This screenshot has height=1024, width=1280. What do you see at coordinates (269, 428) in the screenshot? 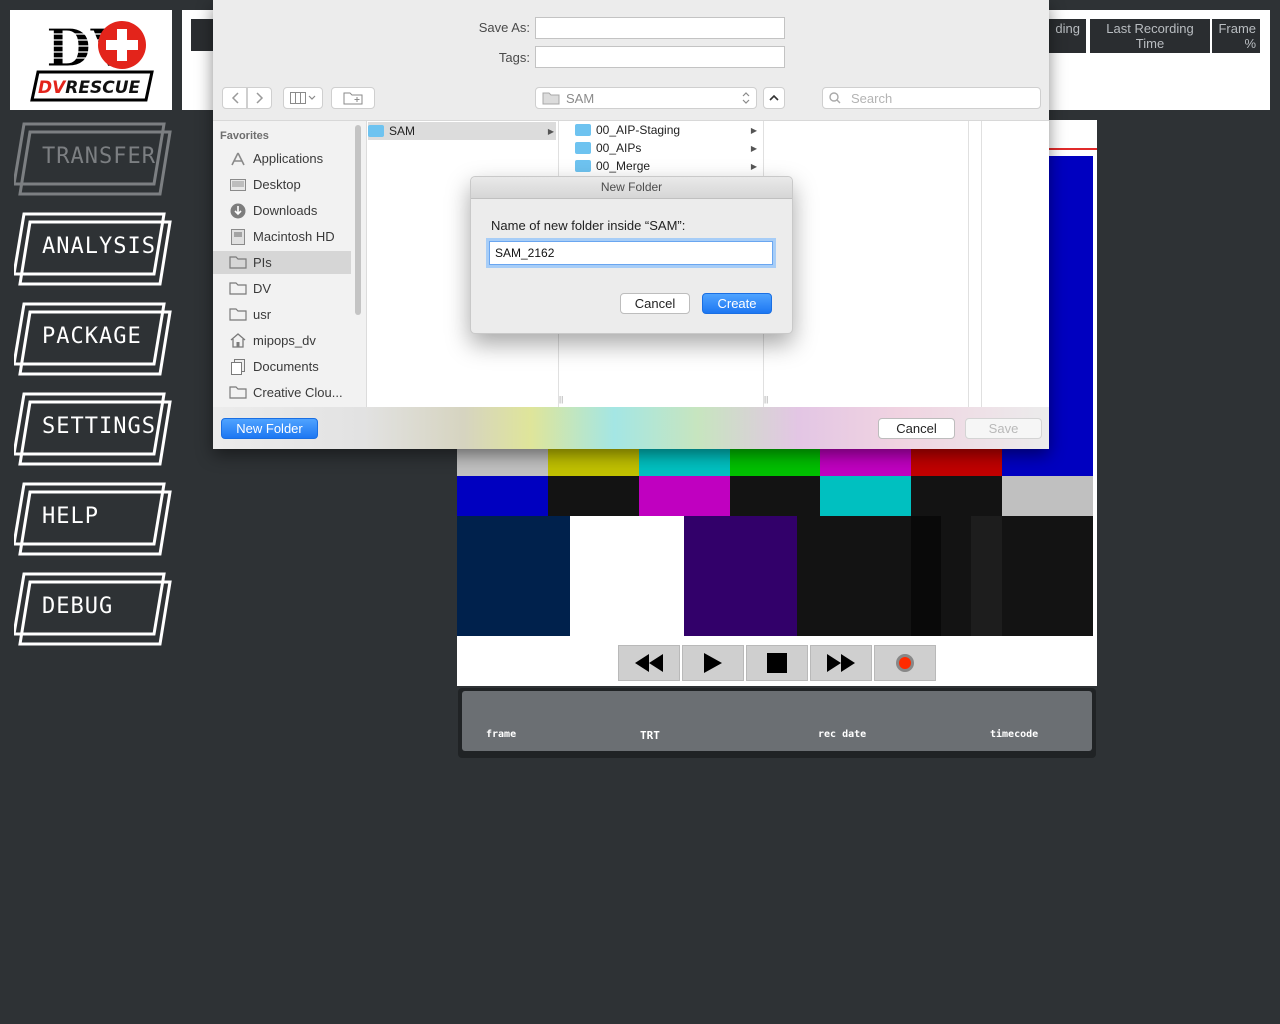
I see `new-folder-button: New Folder` at bounding box center [269, 428].